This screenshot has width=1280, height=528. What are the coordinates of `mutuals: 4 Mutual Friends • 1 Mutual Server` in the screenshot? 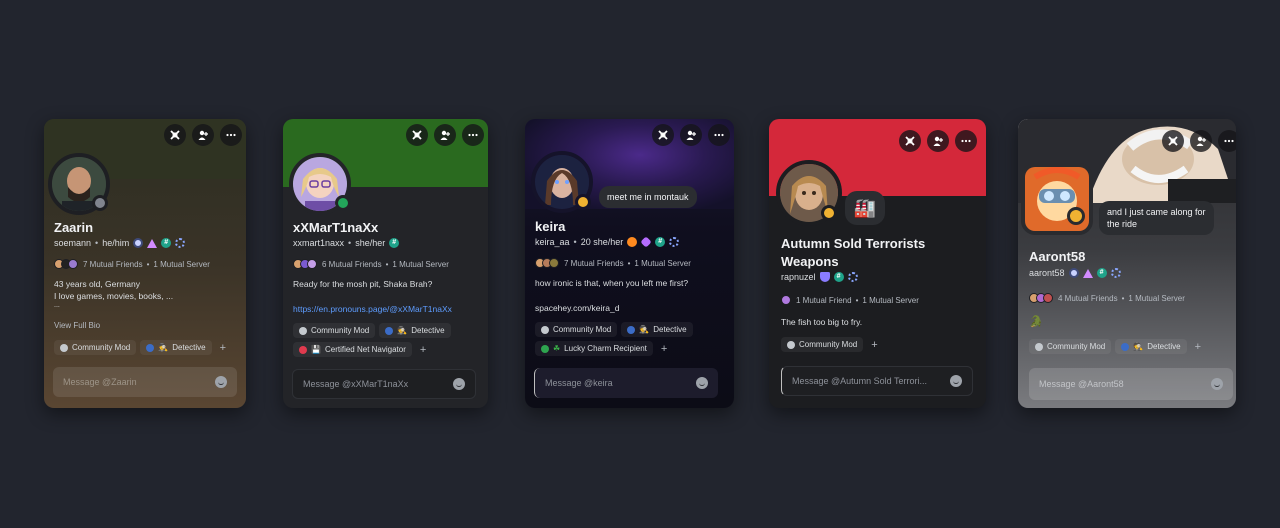 It's located at (1107, 298).